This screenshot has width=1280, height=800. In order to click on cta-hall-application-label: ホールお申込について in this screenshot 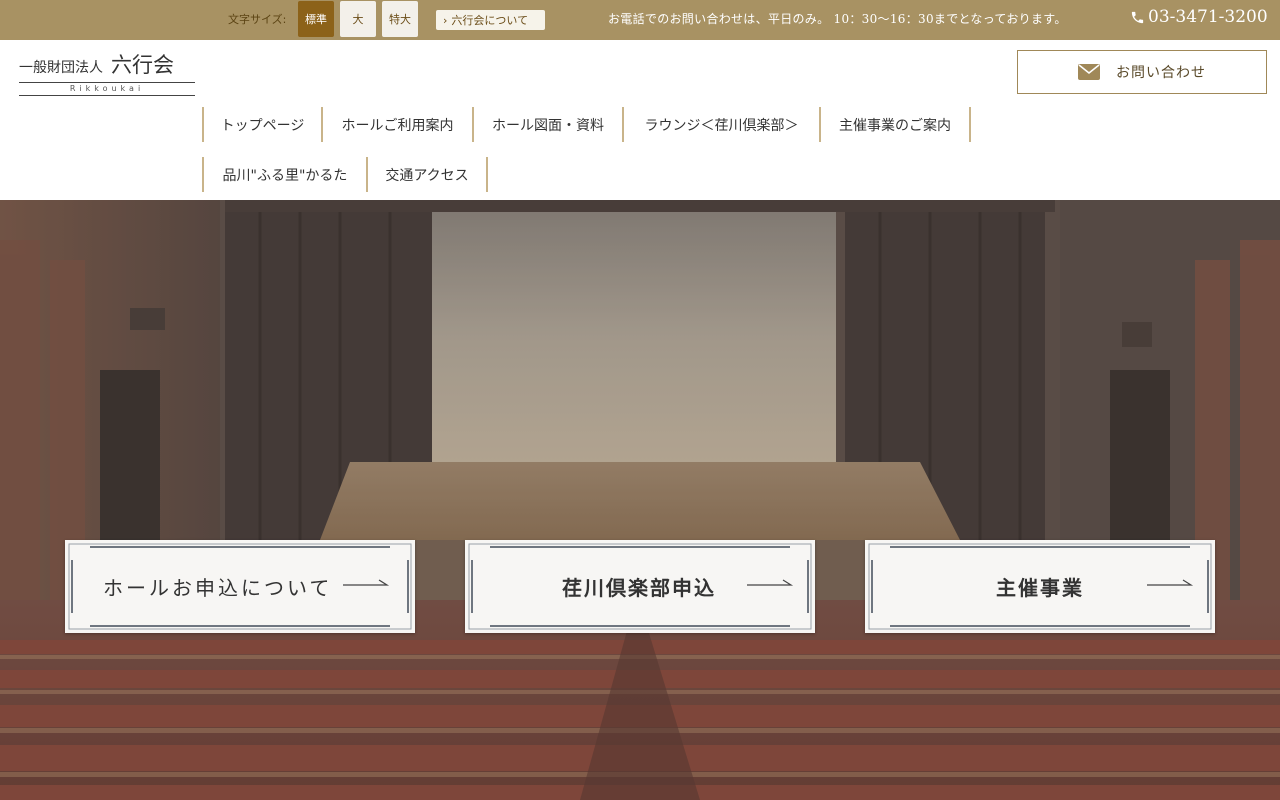, I will do `click(218, 588)`.